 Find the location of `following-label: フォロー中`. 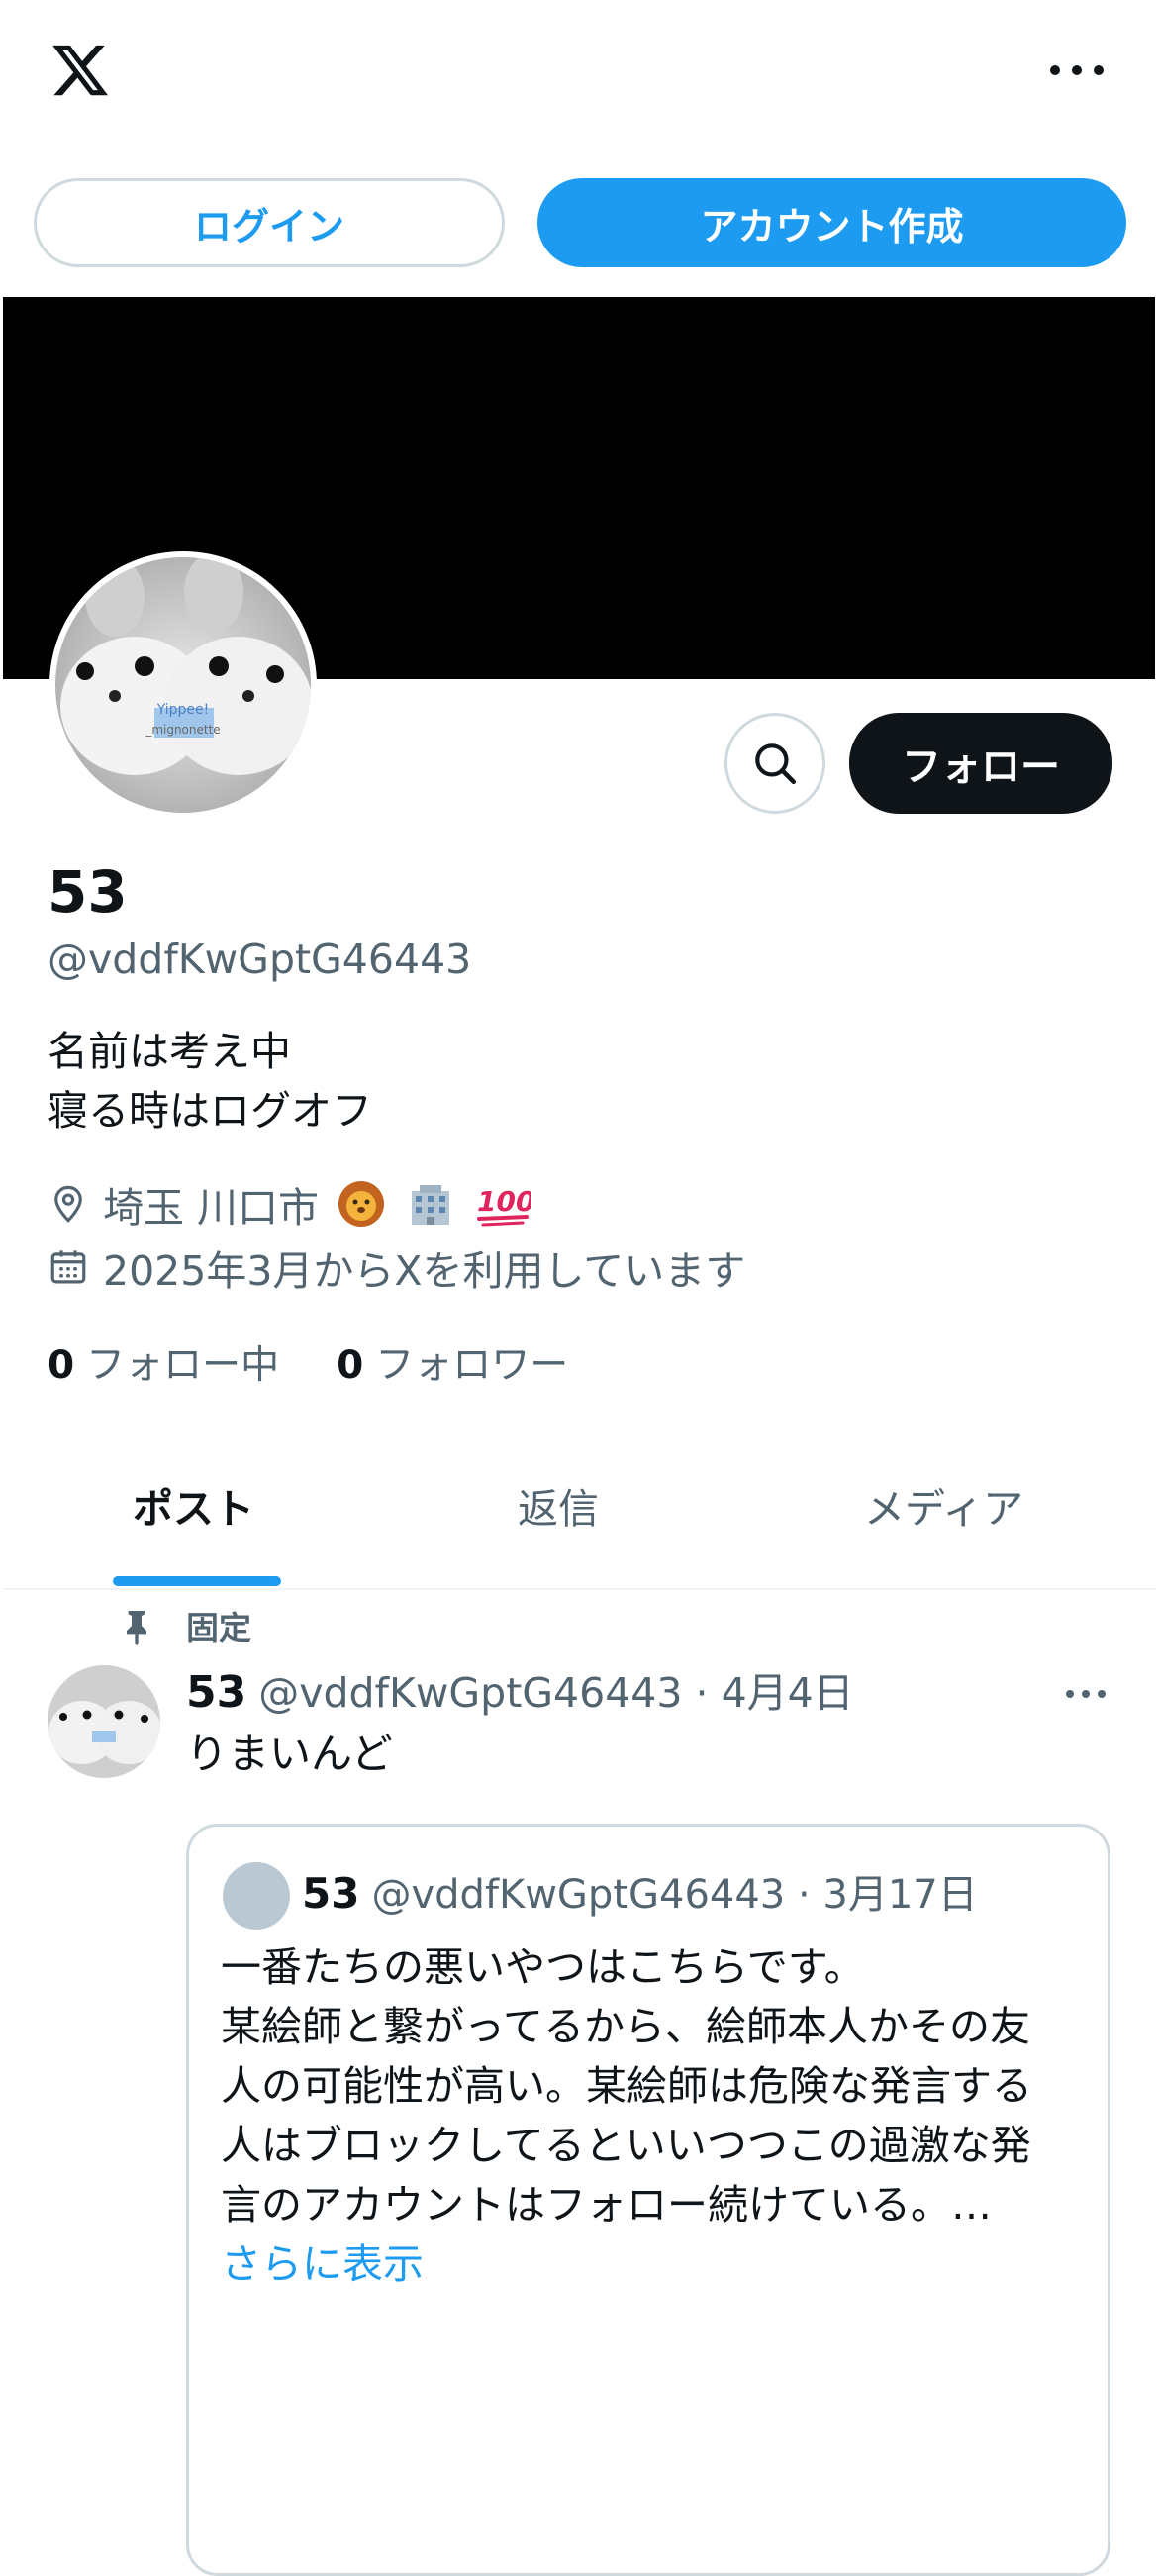

following-label: フォロー中 is located at coordinates (183, 1366).